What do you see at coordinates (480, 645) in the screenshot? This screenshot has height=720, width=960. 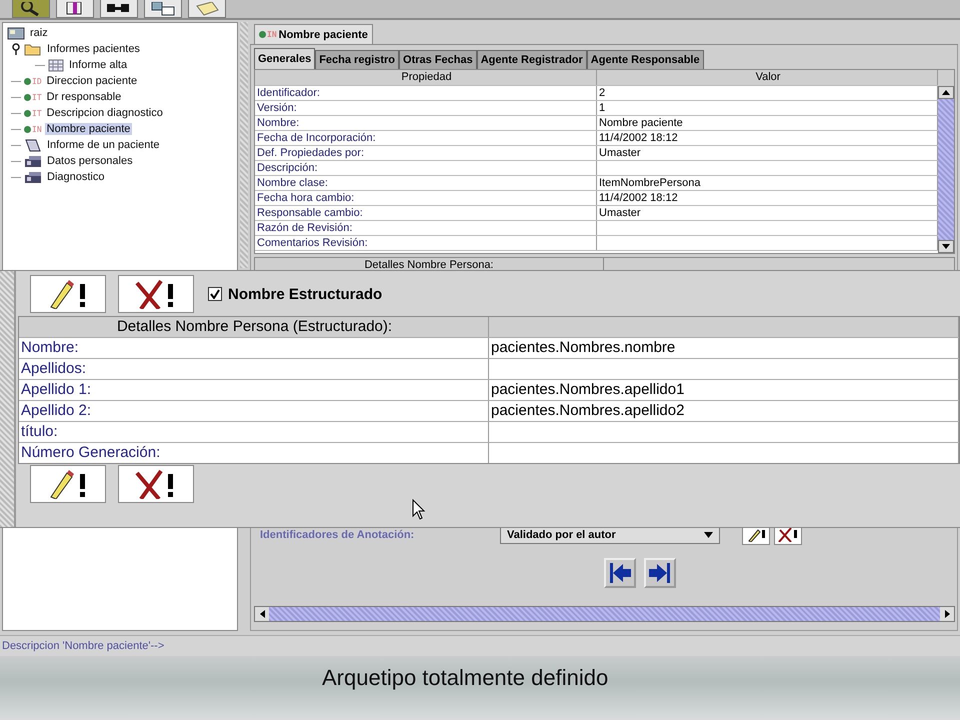 I see `status-text: Descripcion 'Nombre paciente'-->` at bounding box center [480, 645].